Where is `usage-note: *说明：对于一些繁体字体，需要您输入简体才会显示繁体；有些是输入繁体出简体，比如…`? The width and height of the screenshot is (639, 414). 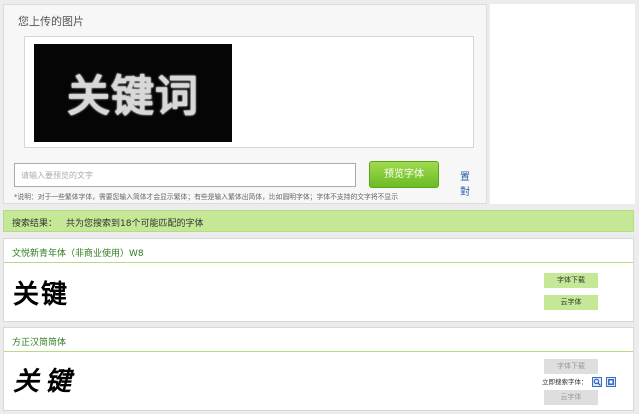
usage-note: *说明：对于一些繁体字体，需要您输入简体才会显示繁体；有些是输入繁体出简体，比如… is located at coordinates (206, 197).